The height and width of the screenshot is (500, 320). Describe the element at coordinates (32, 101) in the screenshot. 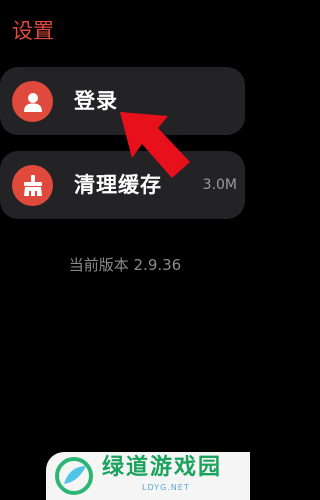

I see `user-icon` at that location.